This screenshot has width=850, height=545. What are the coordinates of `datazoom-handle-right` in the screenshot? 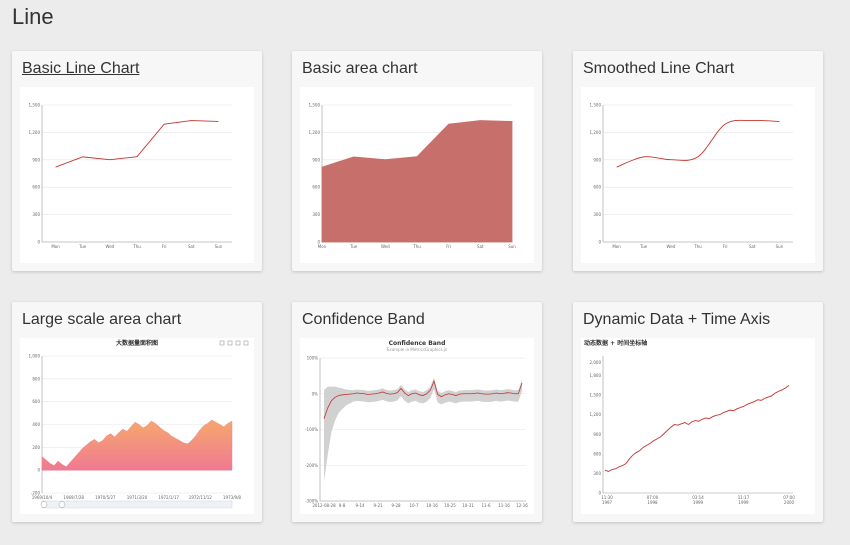 It's located at (62, 504).